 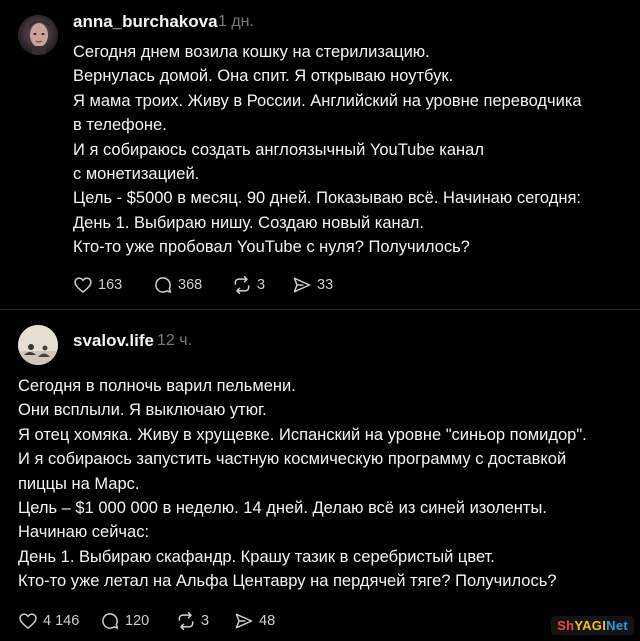 What do you see at coordinates (142, 410) in the screenshot?
I see `post-text-line: Они всплыли. Я выключаю утюг.` at bounding box center [142, 410].